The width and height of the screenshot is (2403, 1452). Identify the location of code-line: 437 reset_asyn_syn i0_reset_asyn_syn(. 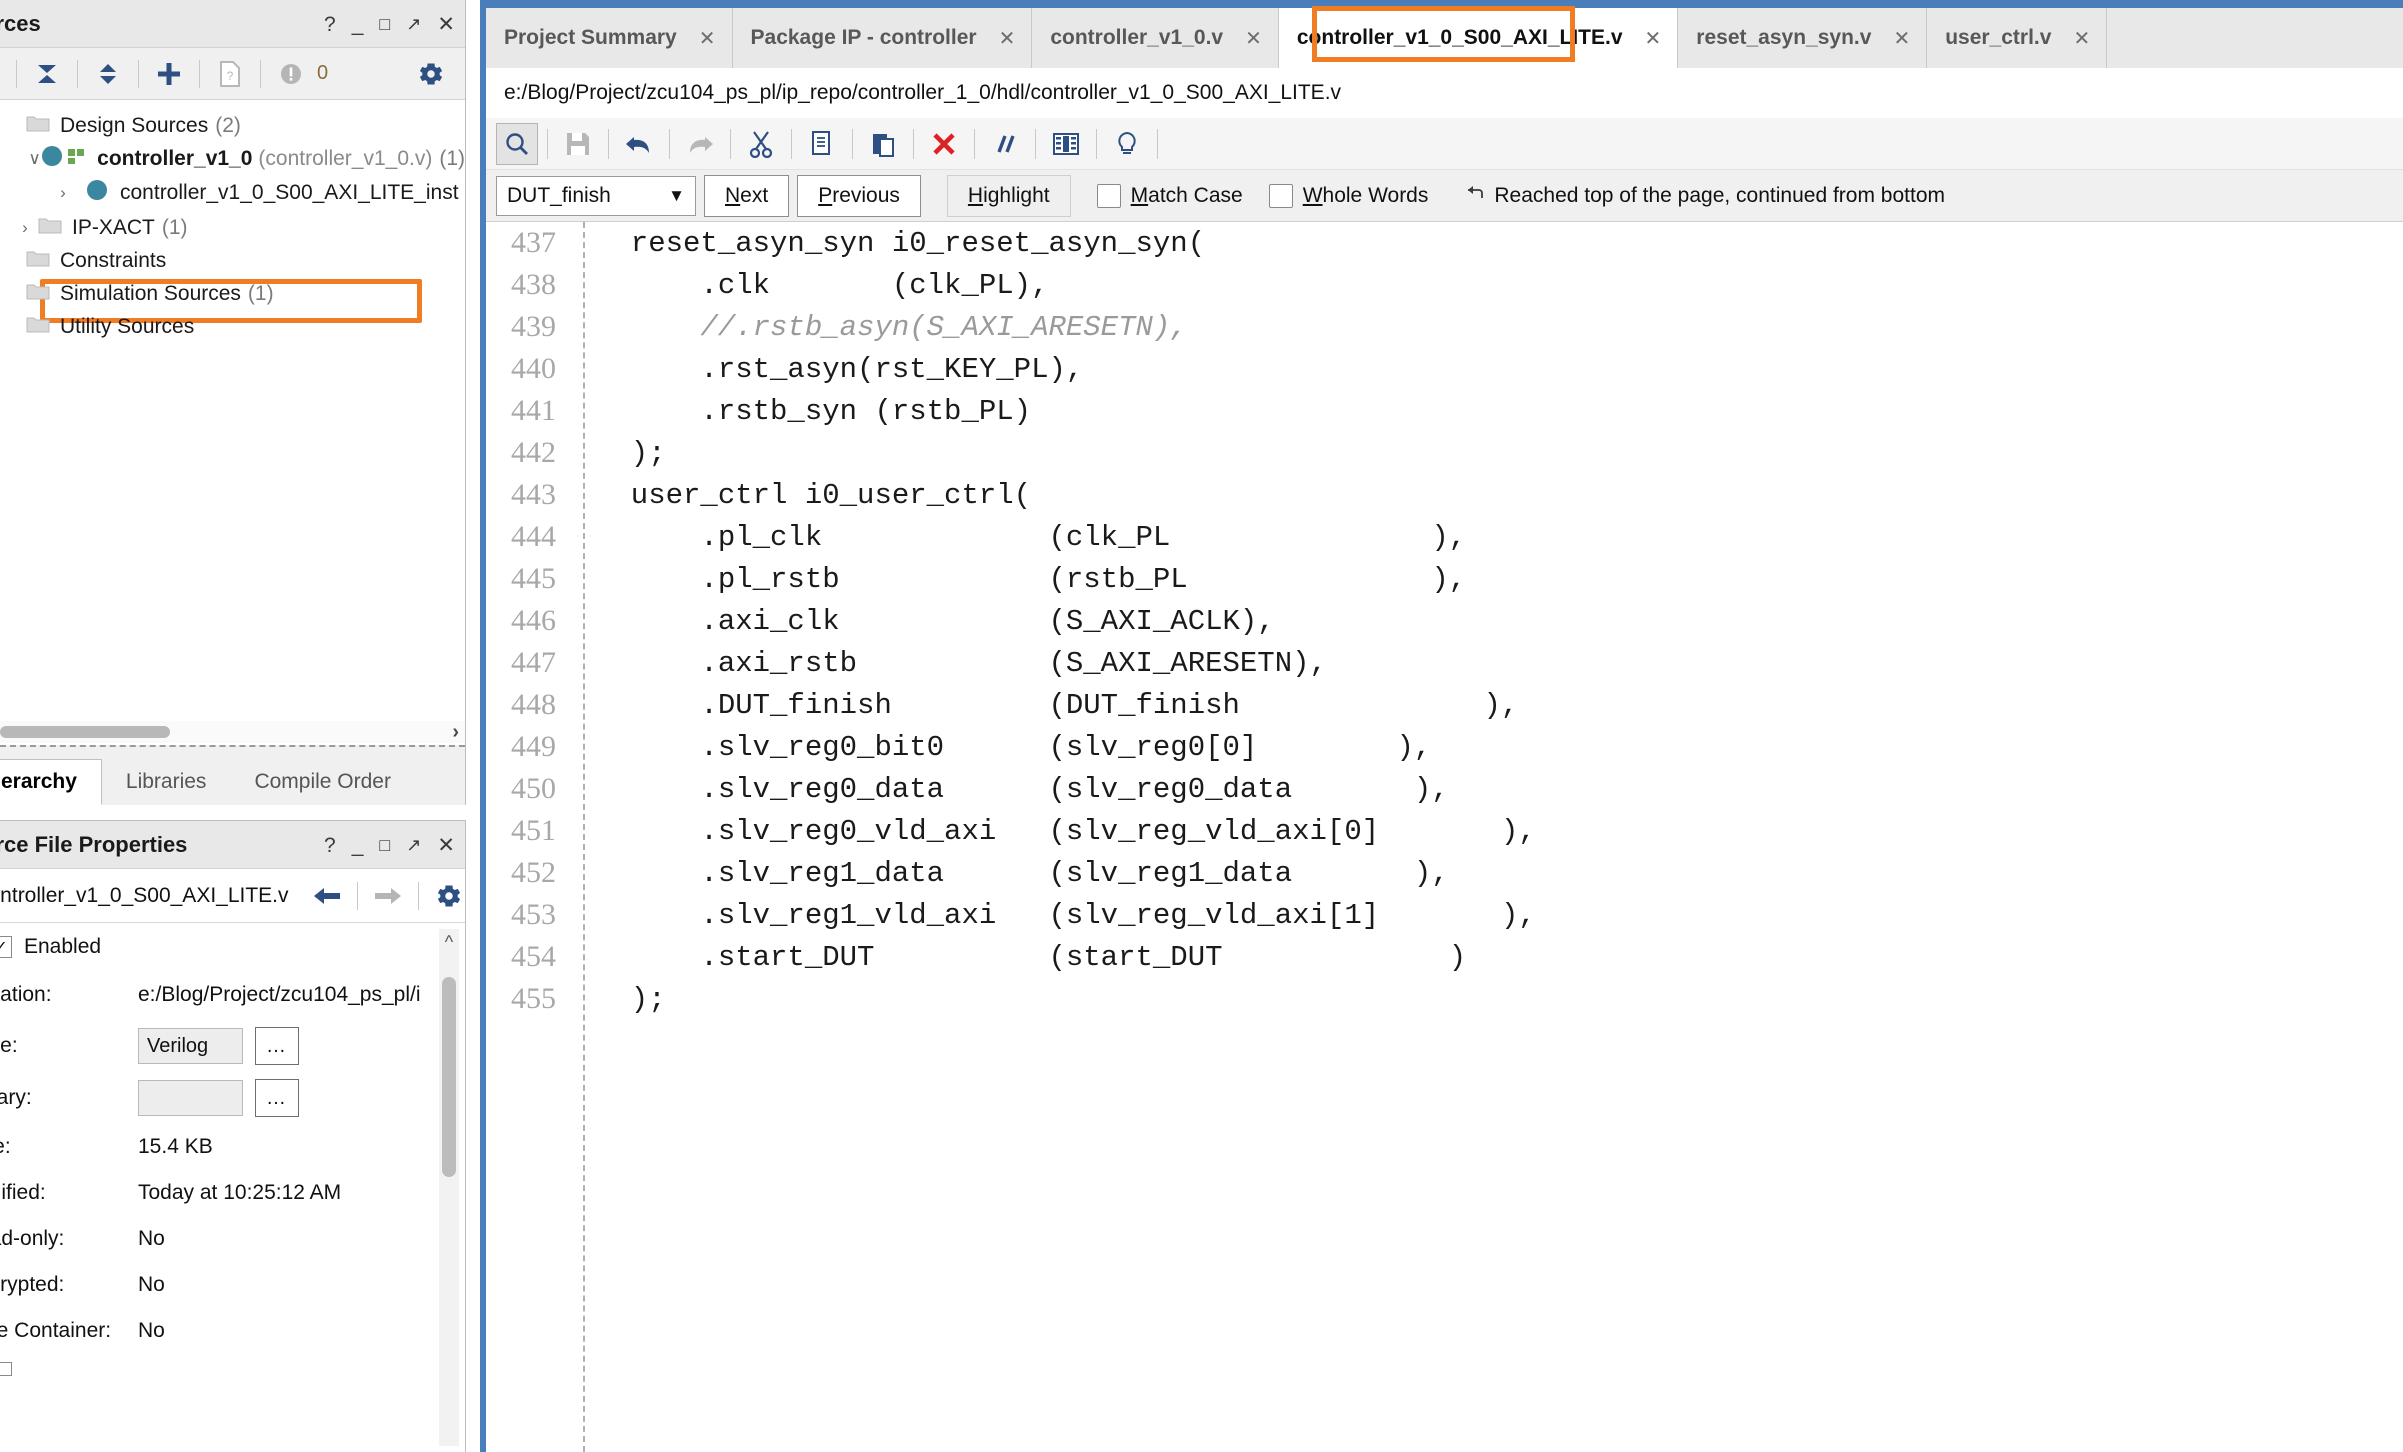
(1444, 243).